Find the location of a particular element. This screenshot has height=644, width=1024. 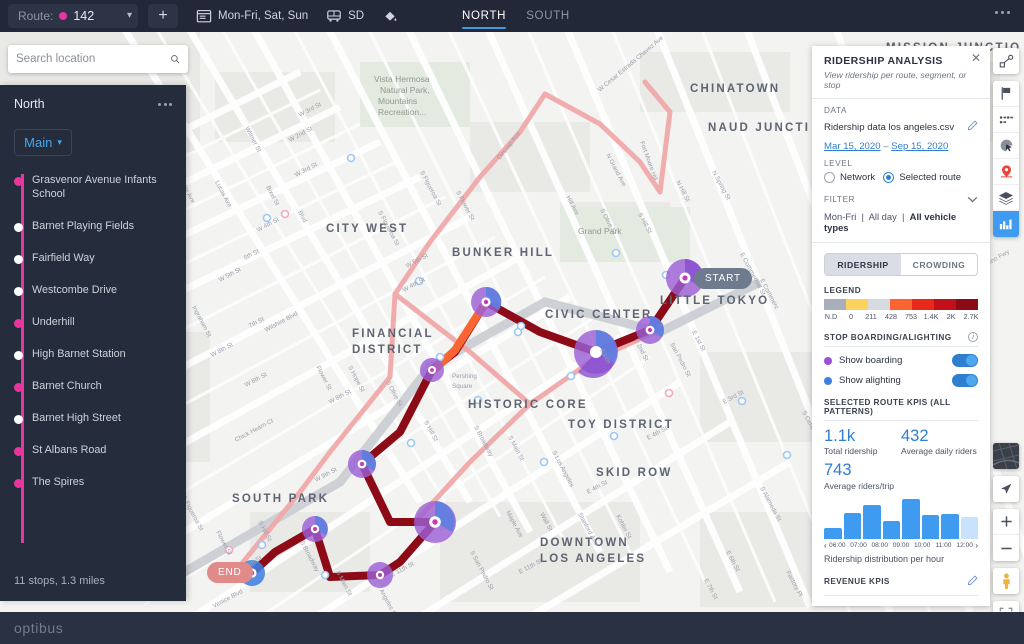

toggle-show-alighting: Show alighting is located at coordinates (901, 380).